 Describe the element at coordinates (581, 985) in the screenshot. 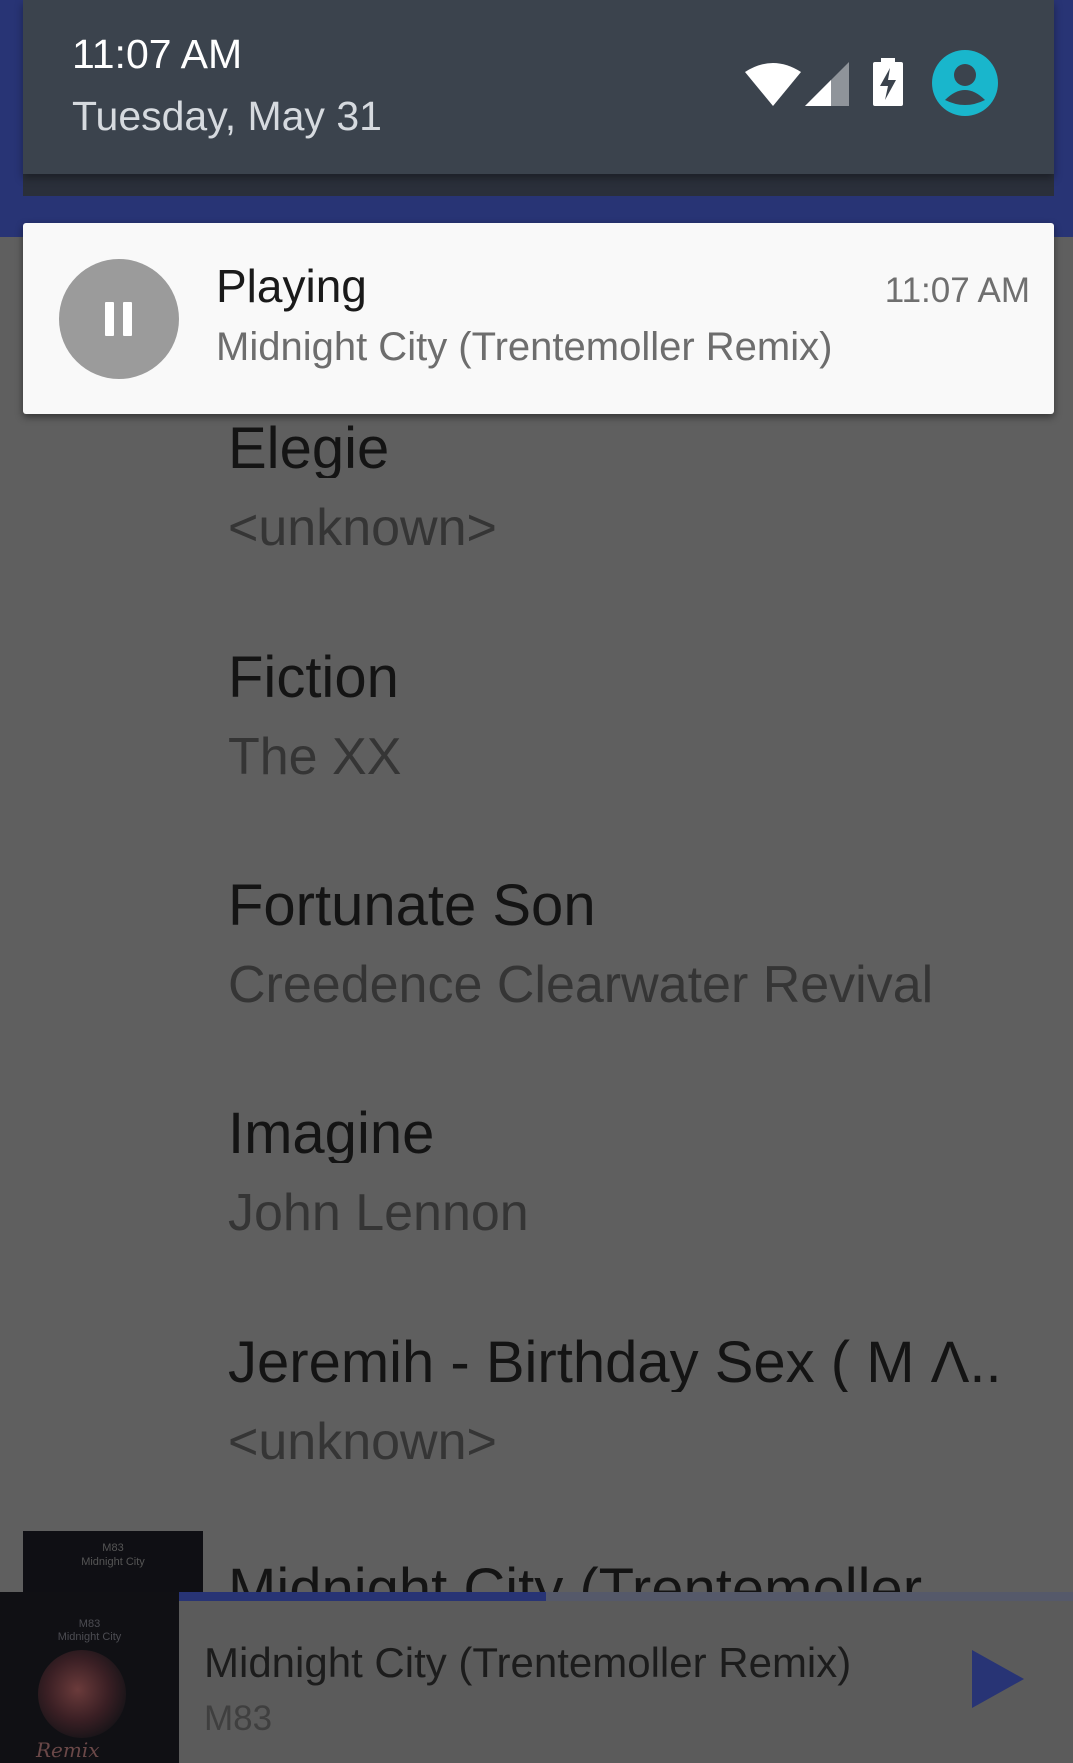

I see `song-artist: Creedence Clearwater Revival` at that location.